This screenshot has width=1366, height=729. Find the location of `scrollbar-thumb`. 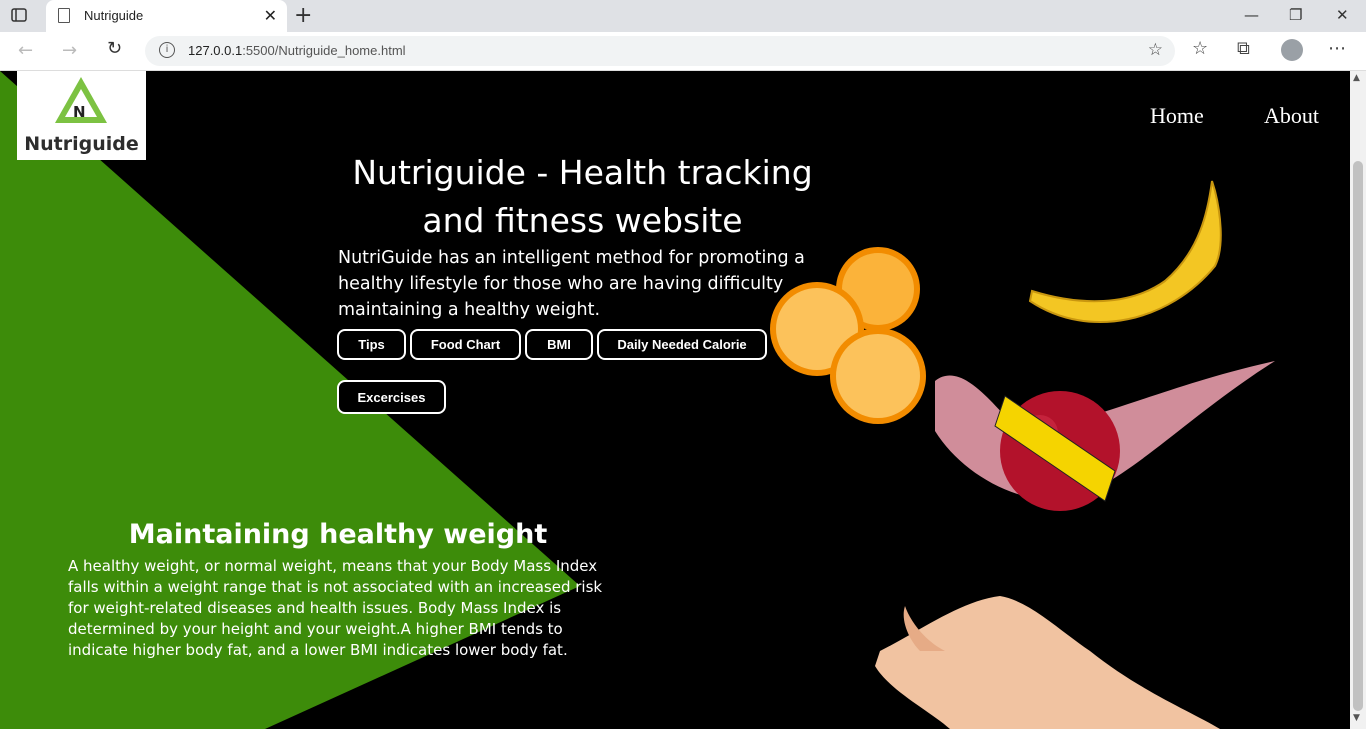

scrollbar-thumb is located at coordinates (1358, 436).